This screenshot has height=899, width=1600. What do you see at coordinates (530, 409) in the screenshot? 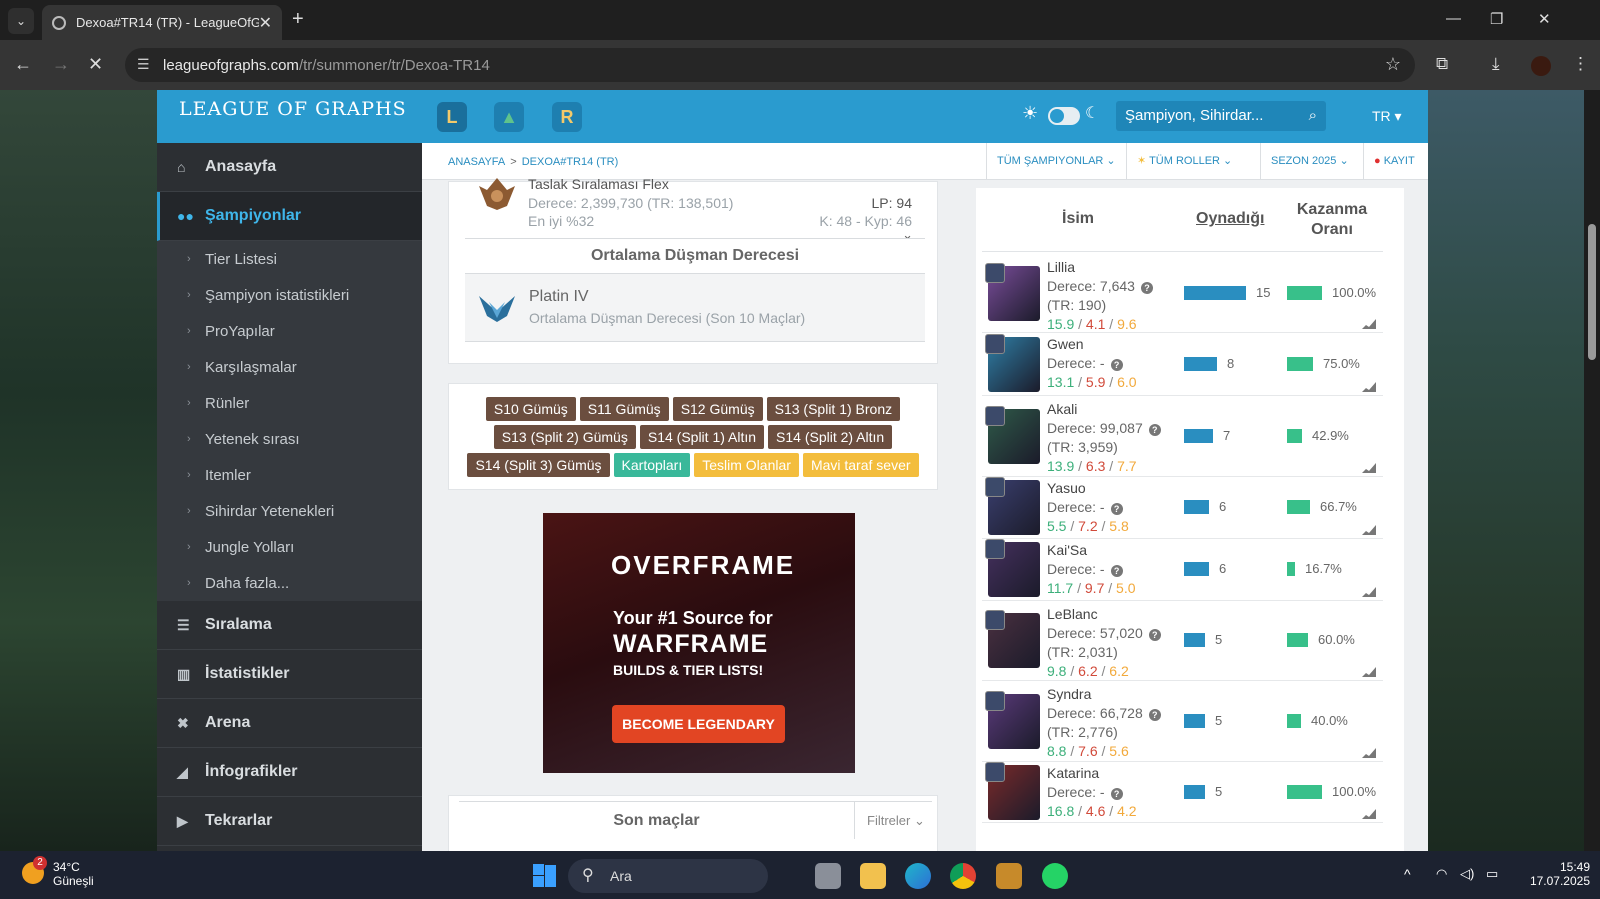
I see `badge: S10 Gümüş` at bounding box center [530, 409].